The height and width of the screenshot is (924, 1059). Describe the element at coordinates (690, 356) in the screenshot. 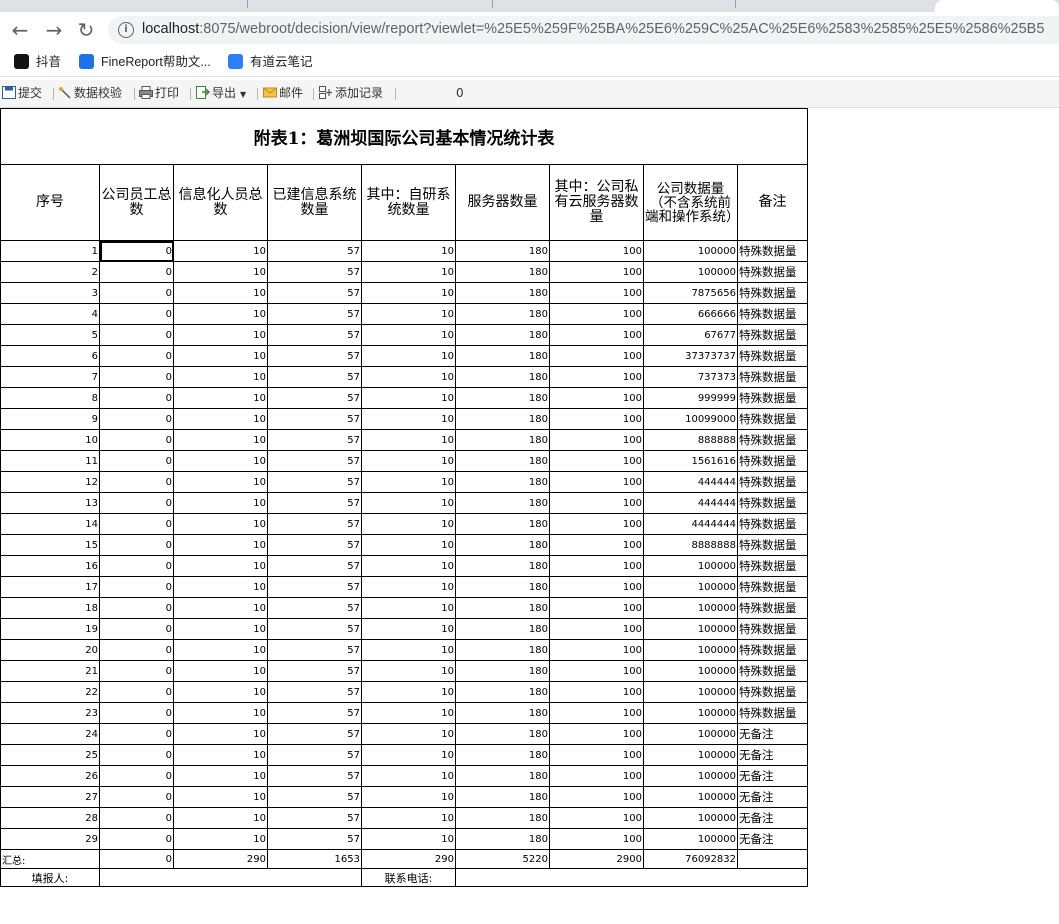

I see `data-cell: 37373737` at that location.